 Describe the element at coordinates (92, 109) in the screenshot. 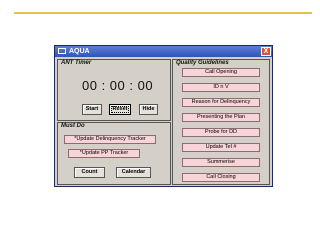

I see `start-button: Start` at that location.